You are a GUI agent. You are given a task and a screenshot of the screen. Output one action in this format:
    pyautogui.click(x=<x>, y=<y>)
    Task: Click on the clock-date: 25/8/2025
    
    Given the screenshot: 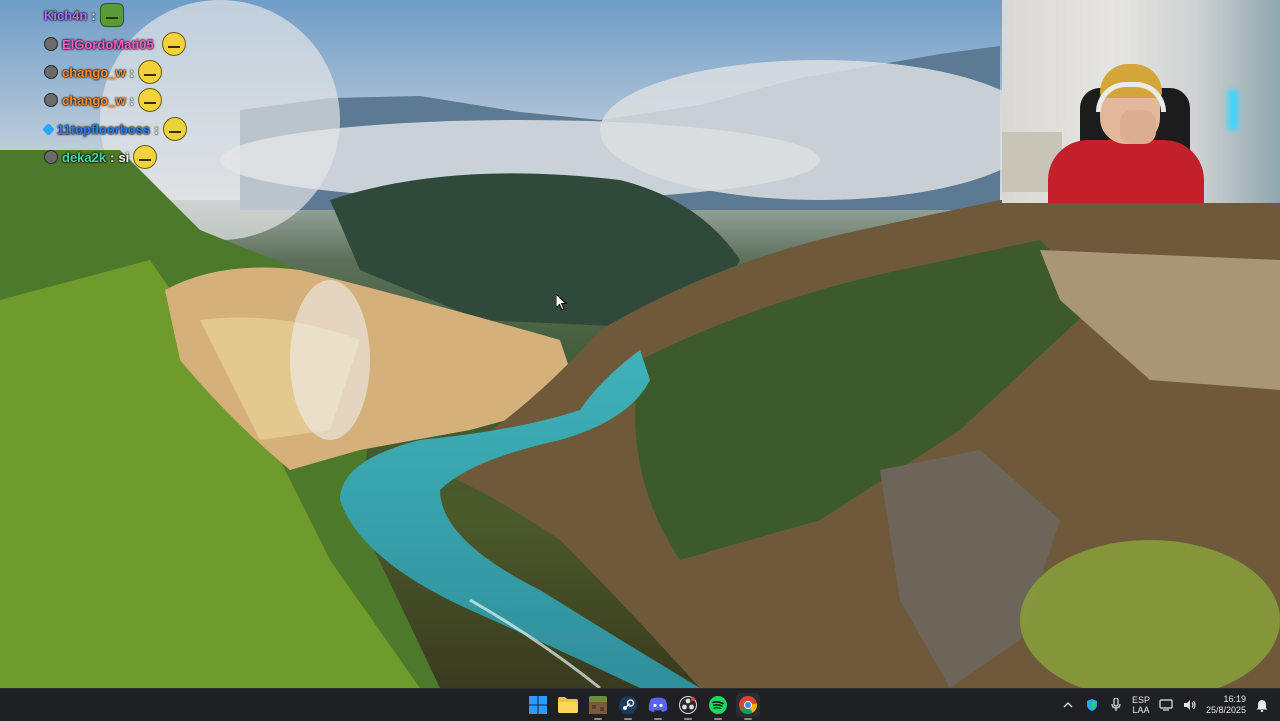 What is the action you would take?
    pyautogui.click(x=1225, y=710)
    